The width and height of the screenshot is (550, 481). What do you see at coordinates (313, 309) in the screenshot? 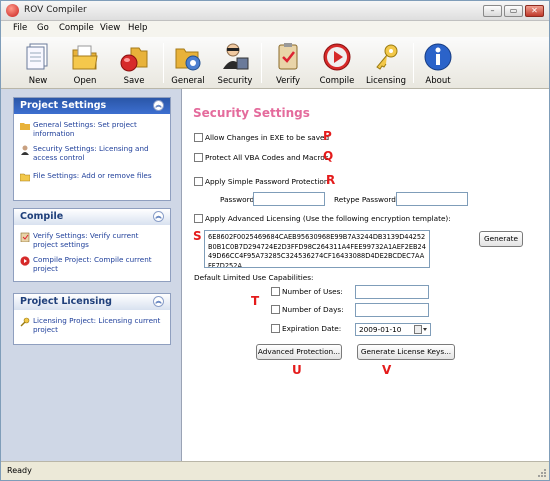
I see `number-of-days-label: Number of Days:` at bounding box center [313, 309].